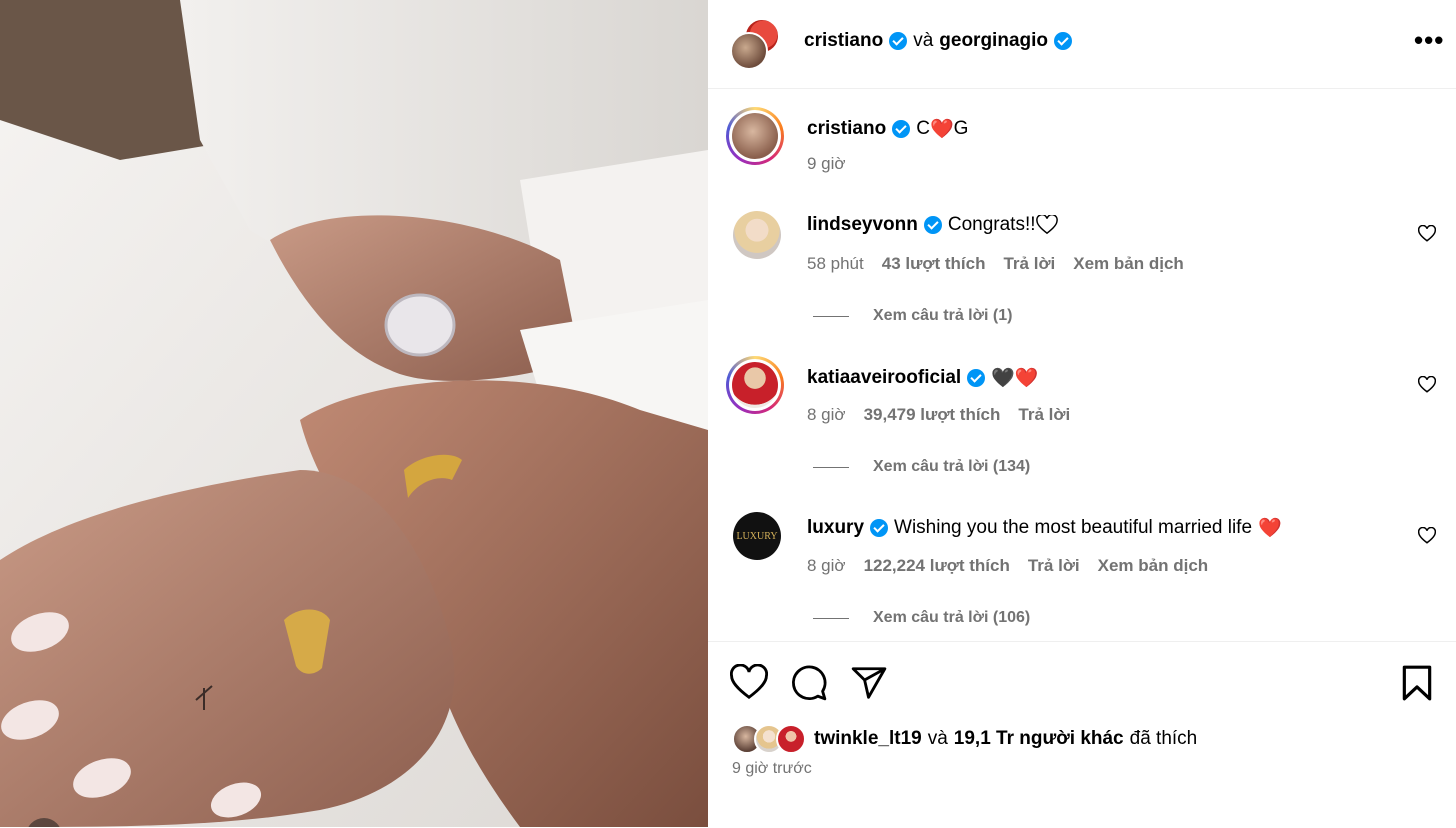  What do you see at coordinates (1417, 683) in the screenshot?
I see `bookmark-icon` at bounding box center [1417, 683].